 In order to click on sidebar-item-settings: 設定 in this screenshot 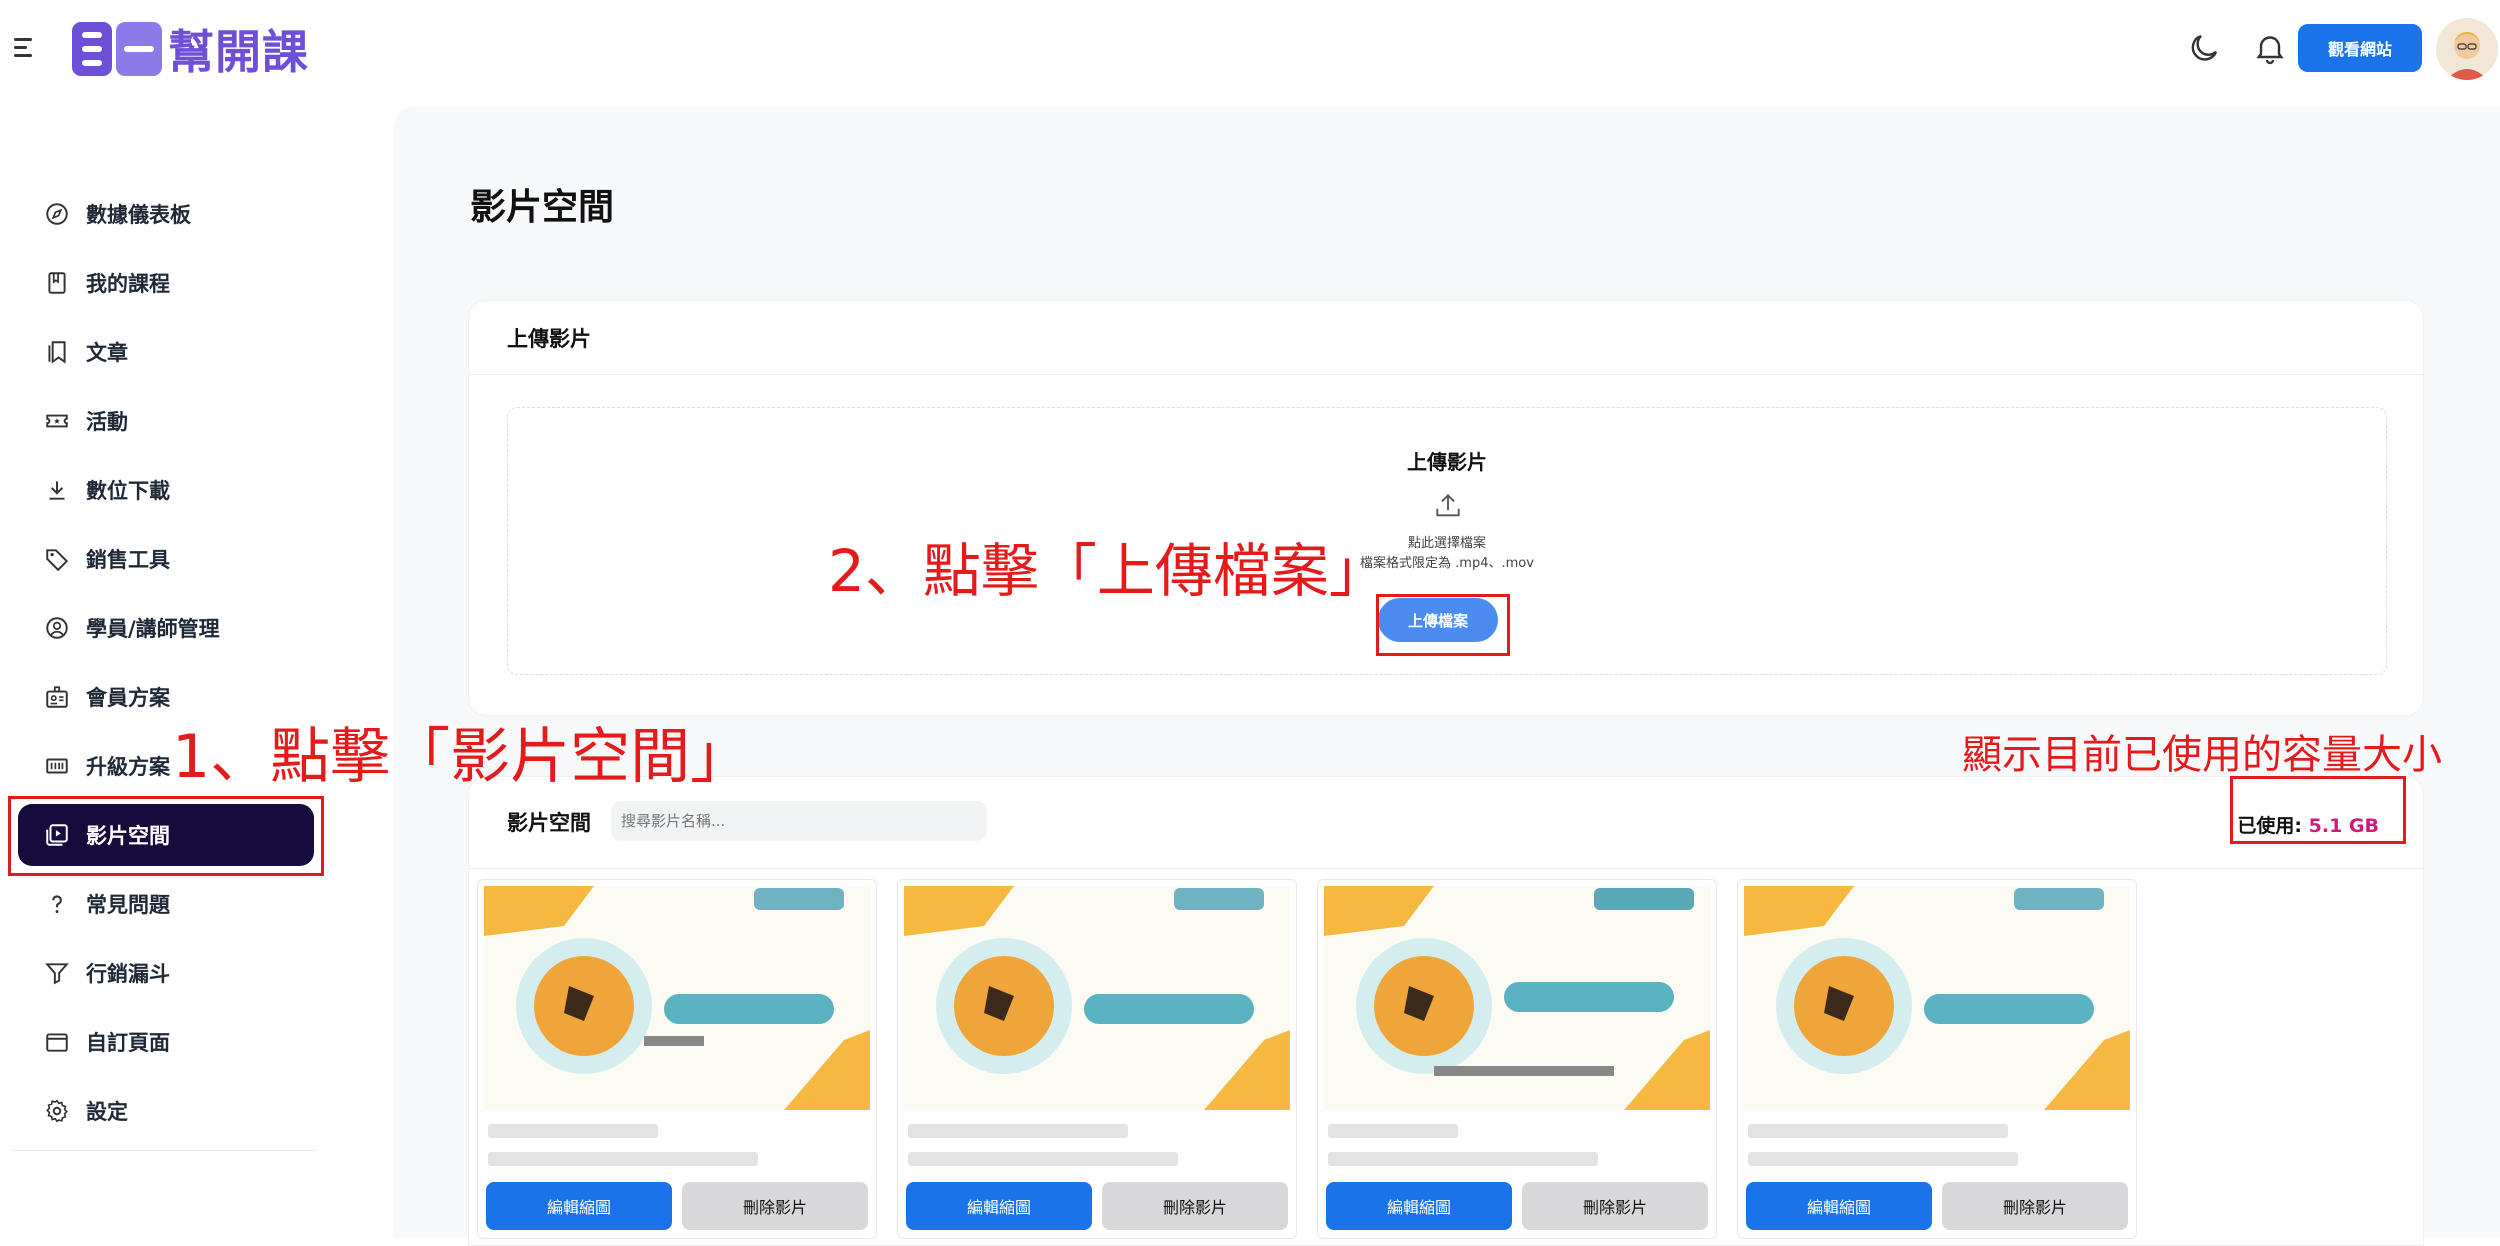, I will do `click(166, 1111)`.